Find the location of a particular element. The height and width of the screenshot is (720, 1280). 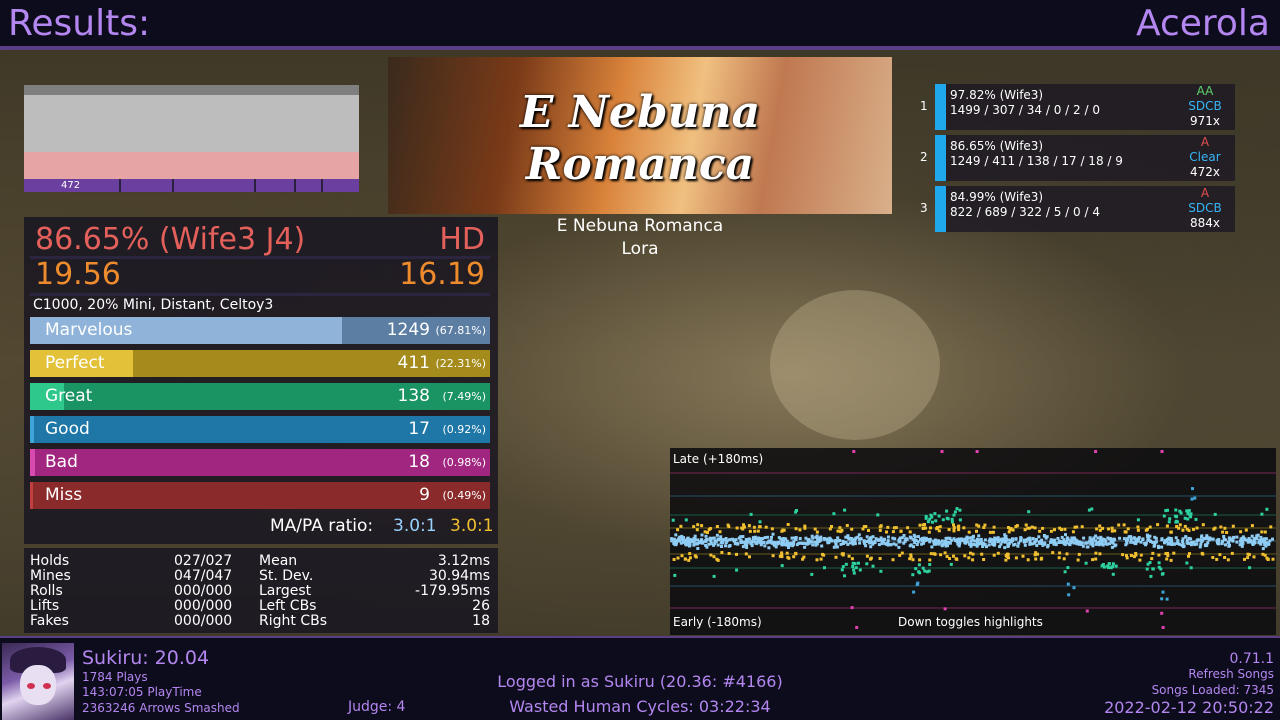

avatar is located at coordinates (38, 681).